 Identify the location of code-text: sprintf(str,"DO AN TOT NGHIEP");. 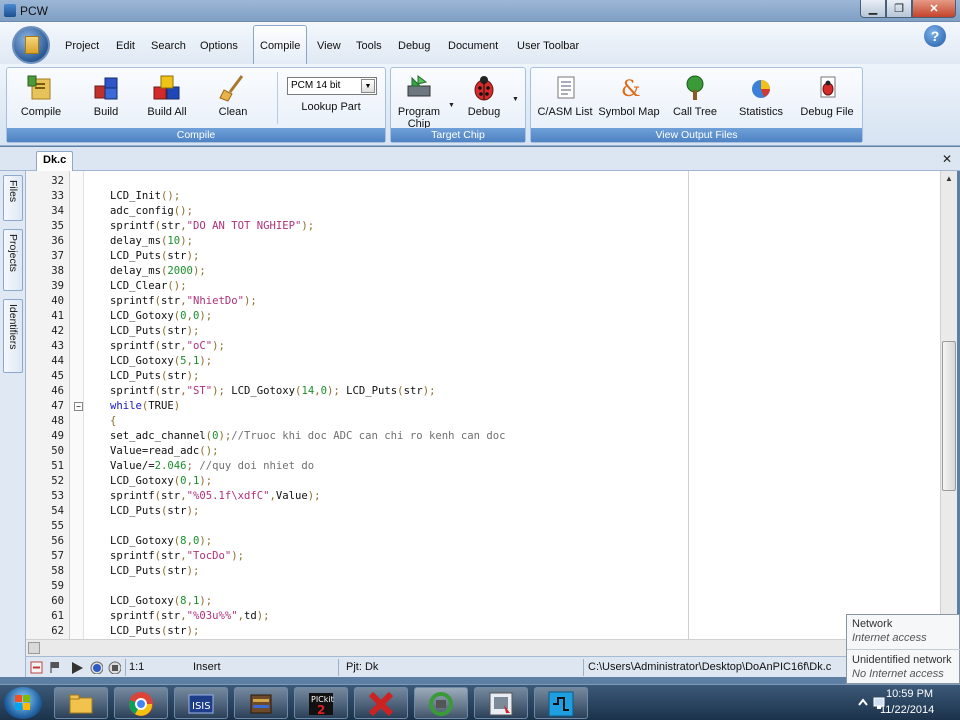
(212, 226).